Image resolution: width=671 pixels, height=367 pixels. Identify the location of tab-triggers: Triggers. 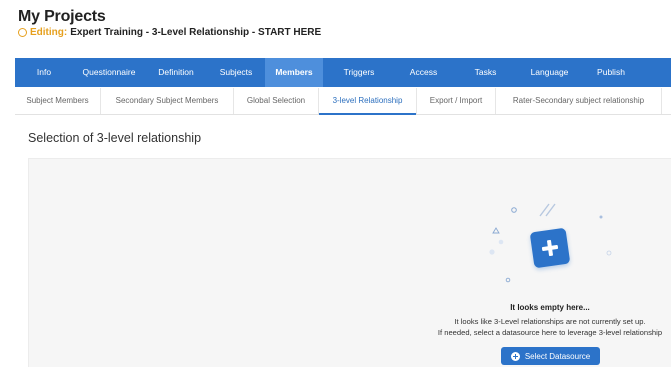
(359, 72).